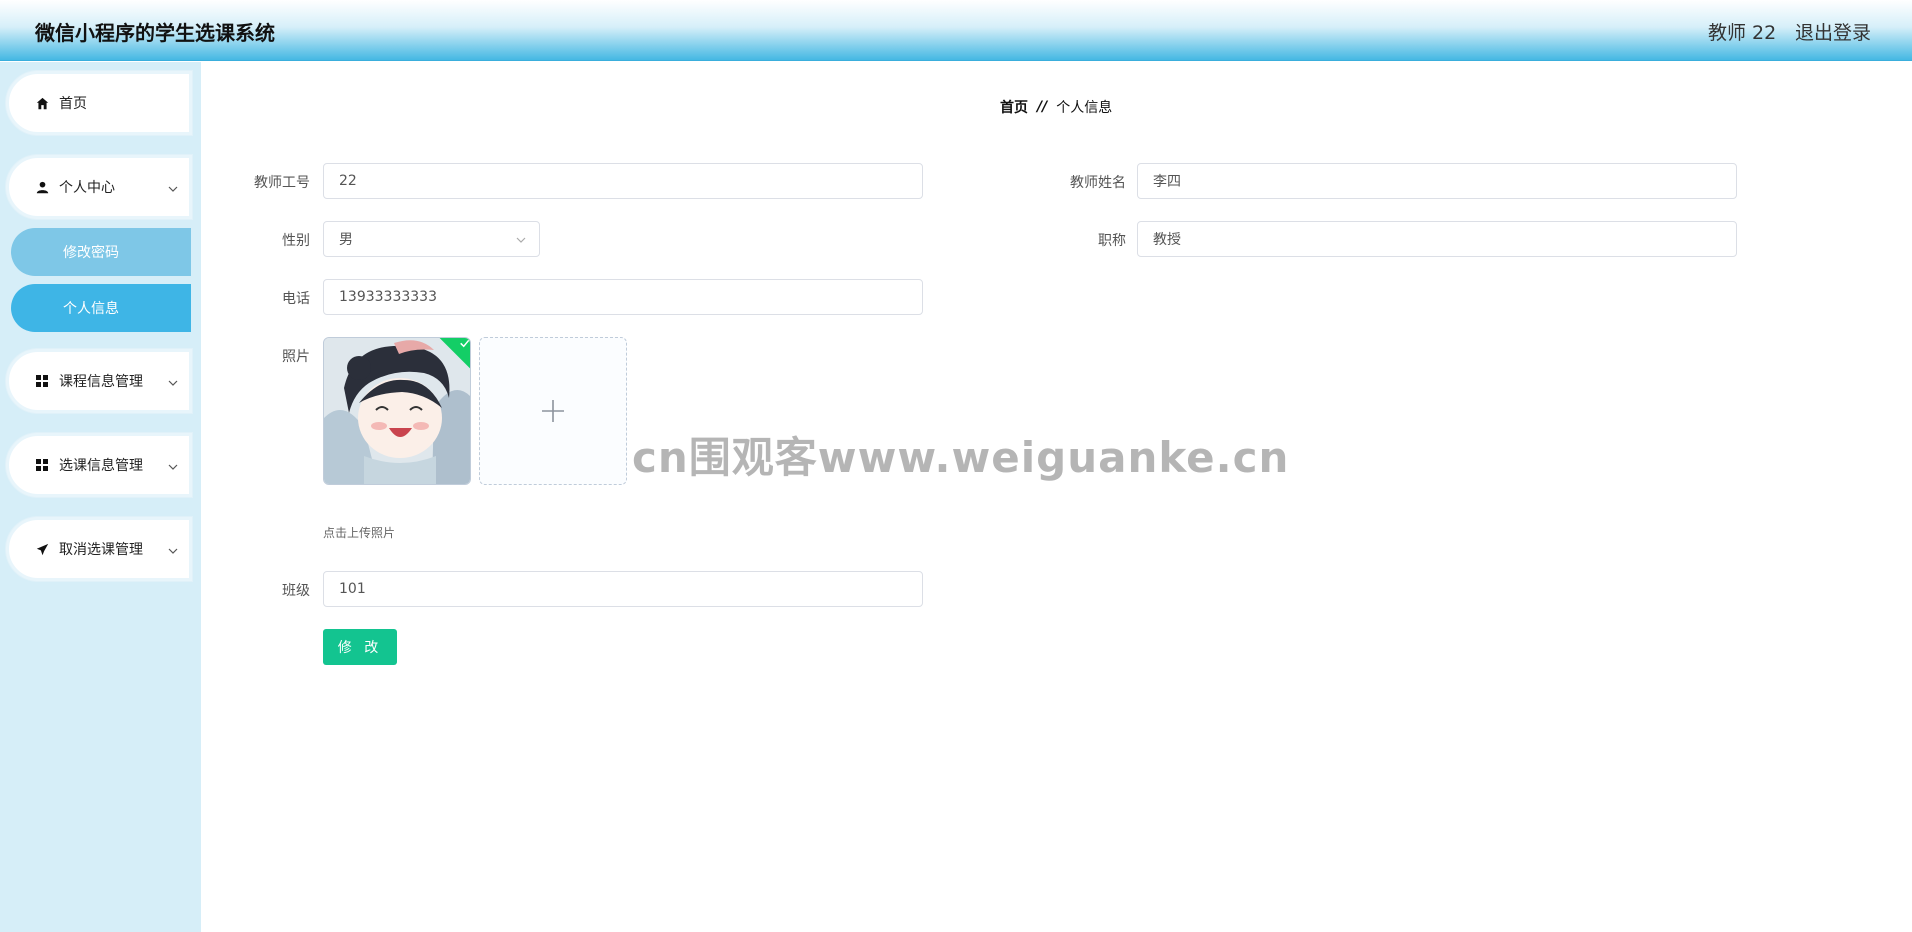  I want to click on sidebar-item-personal-center: 个人中心, so click(99, 187).